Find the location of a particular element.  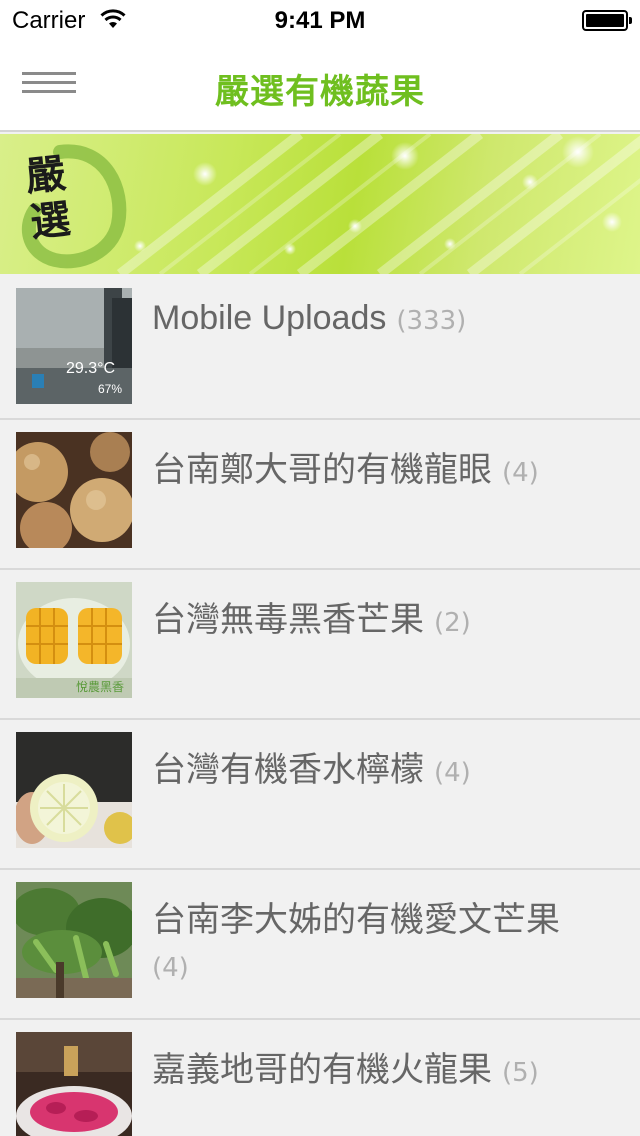

battery-icon is located at coordinates (607, 20).